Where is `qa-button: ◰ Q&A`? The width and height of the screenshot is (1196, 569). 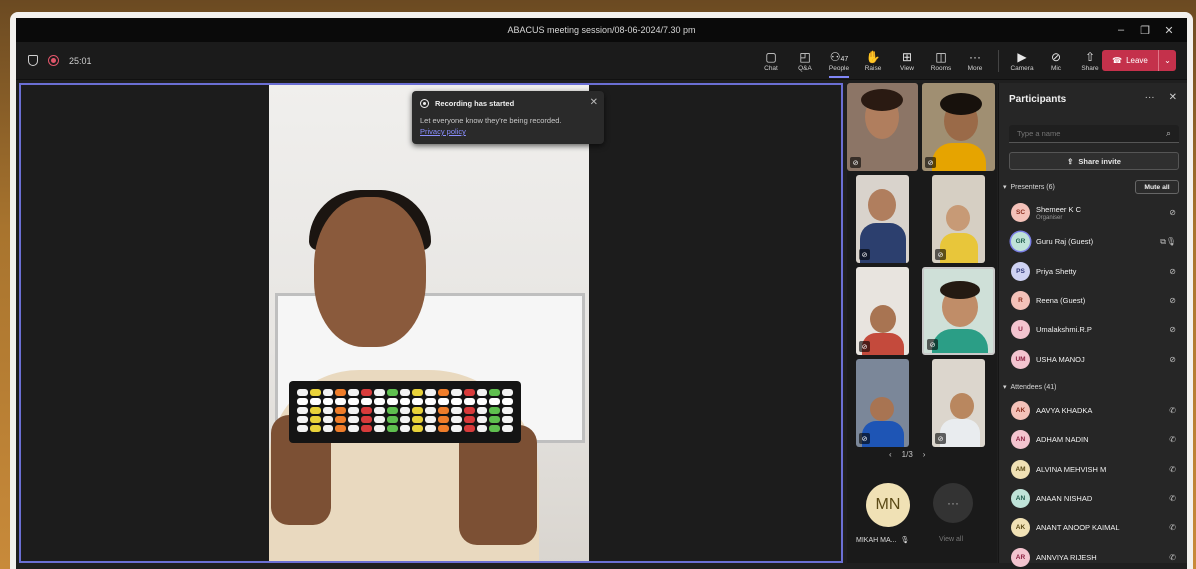
qa-button: ◰ Q&A is located at coordinates (805, 61).